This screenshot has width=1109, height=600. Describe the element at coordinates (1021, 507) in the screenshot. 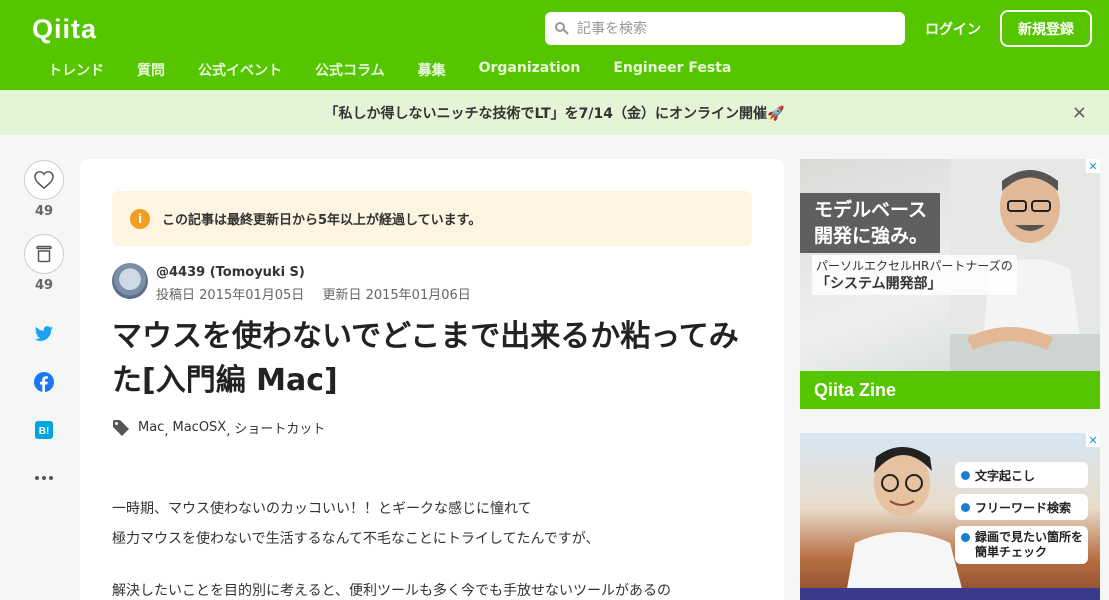

I see `ad-feature-freeword-search: フリーワード検索` at that location.